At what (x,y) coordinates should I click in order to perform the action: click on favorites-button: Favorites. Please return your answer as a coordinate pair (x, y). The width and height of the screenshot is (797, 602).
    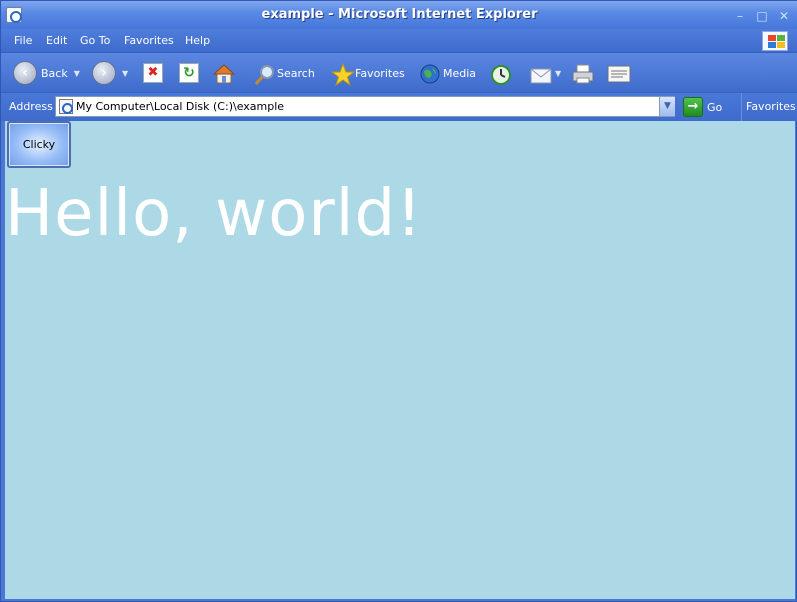
    Looking at the image, I should click on (367, 74).